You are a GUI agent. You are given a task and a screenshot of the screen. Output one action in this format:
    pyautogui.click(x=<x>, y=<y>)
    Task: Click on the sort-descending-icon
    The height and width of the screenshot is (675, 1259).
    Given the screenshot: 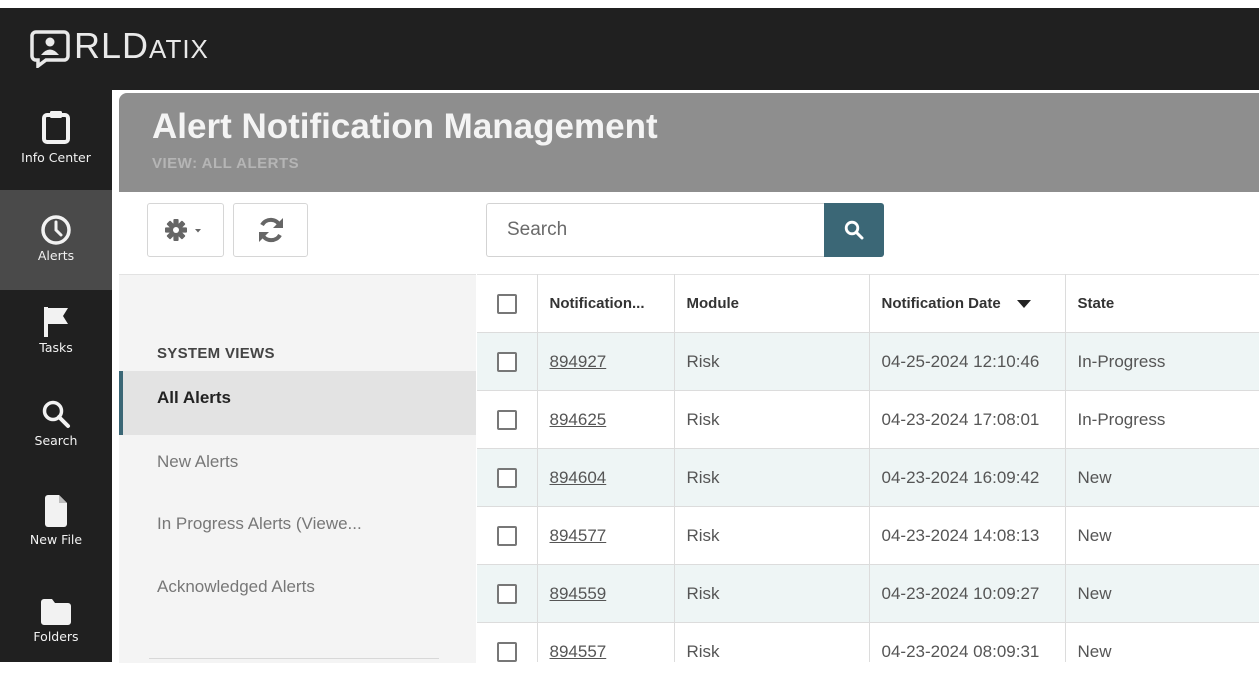 What is the action you would take?
    pyautogui.click(x=1023, y=304)
    